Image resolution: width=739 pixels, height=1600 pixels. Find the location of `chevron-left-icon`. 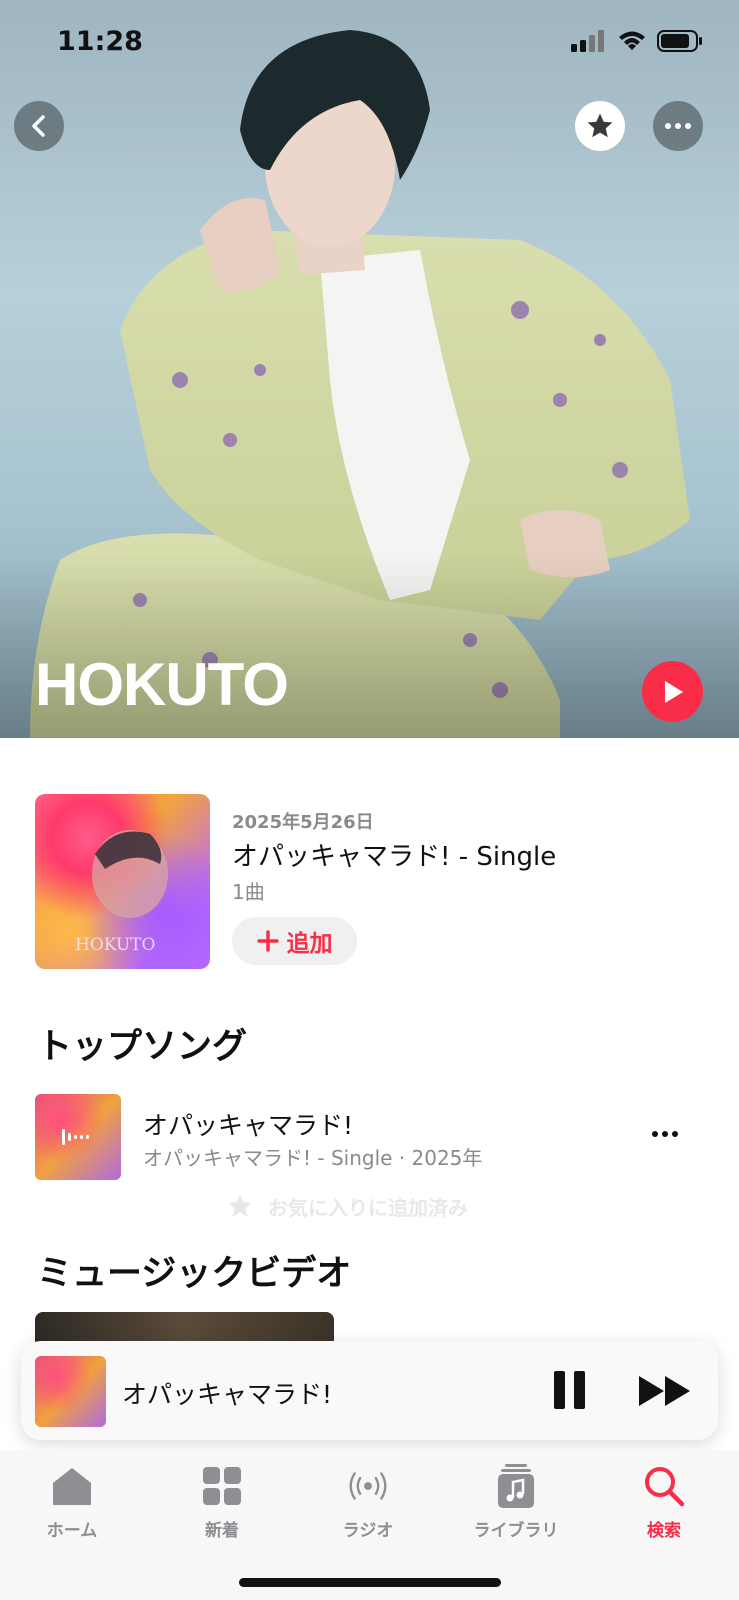

chevron-left-icon is located at coordinates (38, 126).